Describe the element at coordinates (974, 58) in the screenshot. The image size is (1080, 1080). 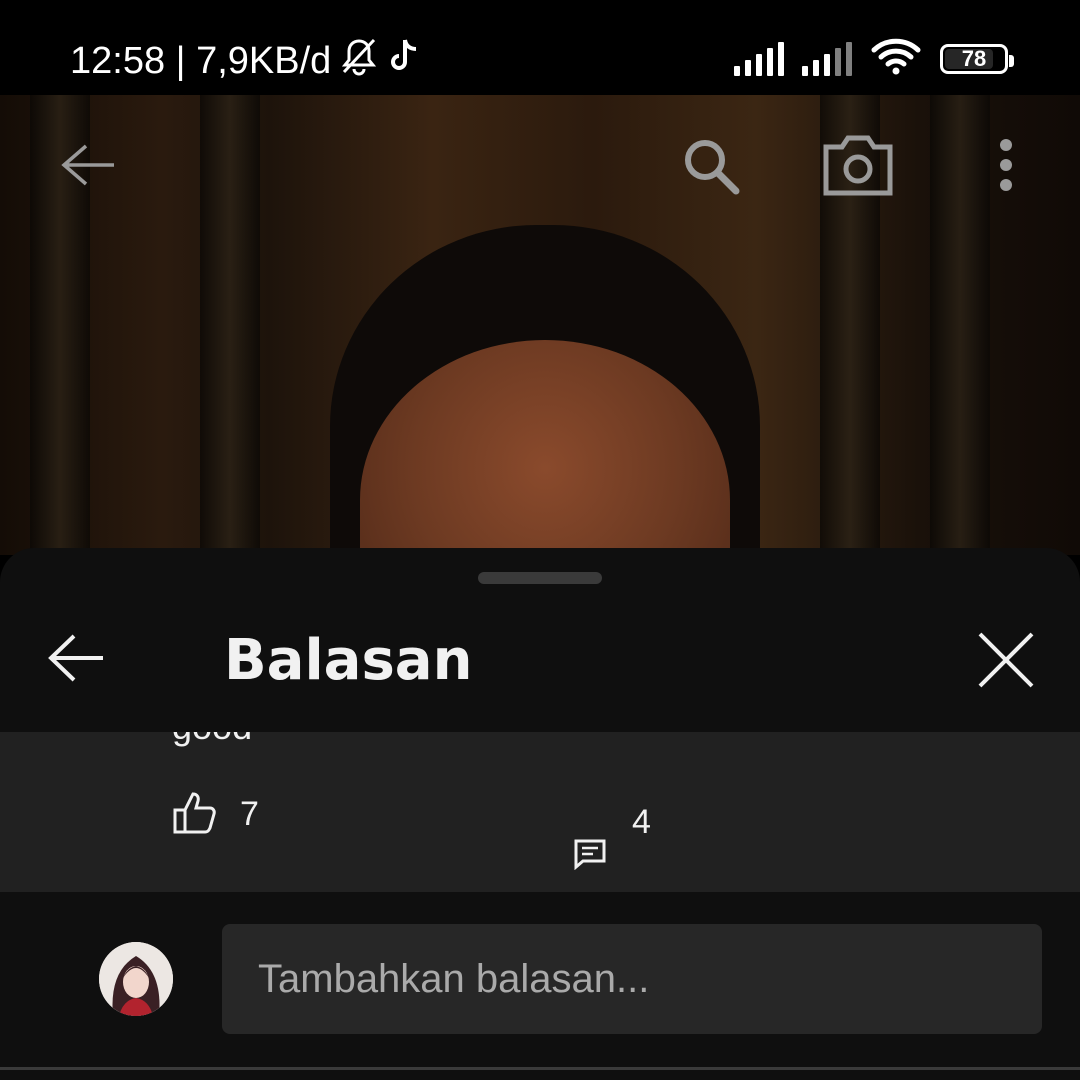
I see `battery-level: 78` at that location.